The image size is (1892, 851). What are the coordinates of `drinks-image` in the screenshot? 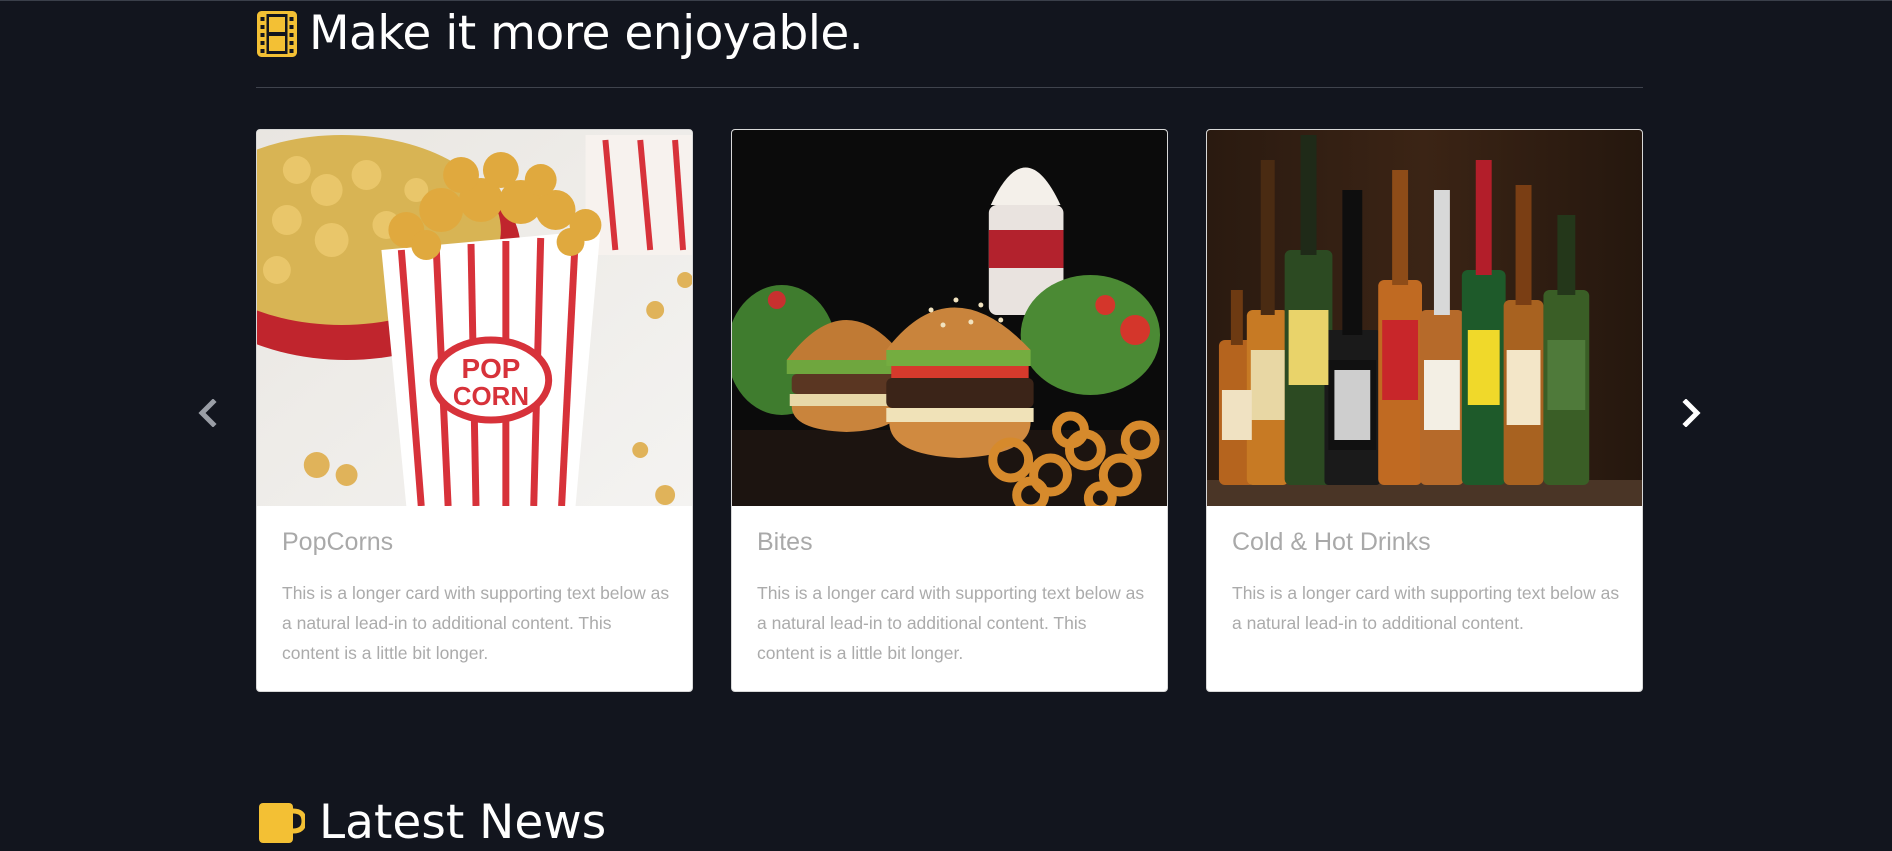 It's located at (1424, 318).